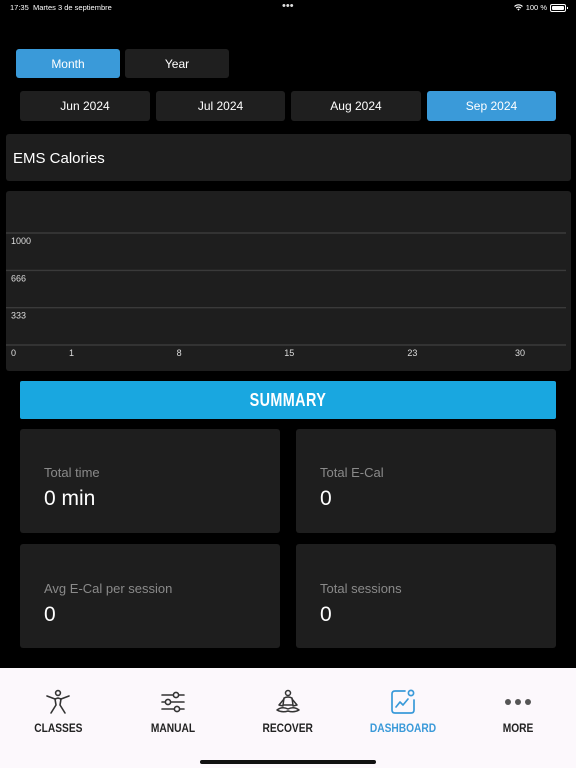 The width and height of the screenshot is (576, 768). I want to click on tab-dashboard: DASHBOARD, so click(403, 708).